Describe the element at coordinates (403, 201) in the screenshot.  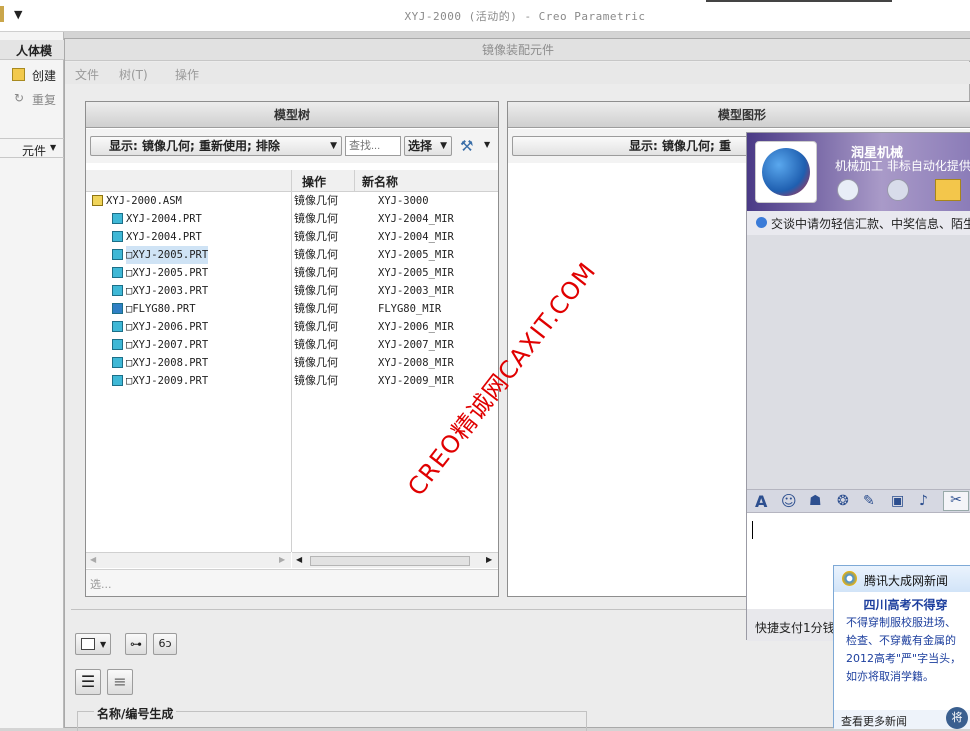
I see `row-new-name: XYJ-3000` at that location.